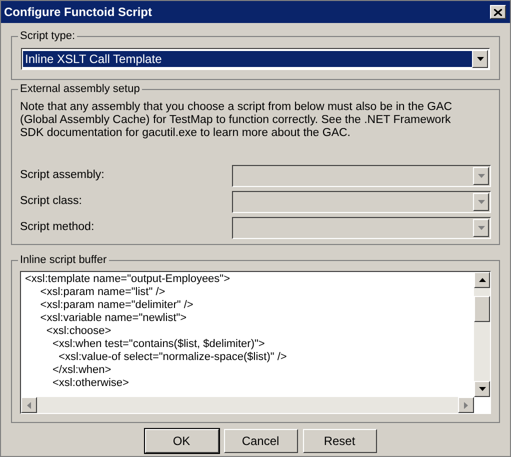  I want to click on code-line: <xsl:otherwise>, so click(90, 383).